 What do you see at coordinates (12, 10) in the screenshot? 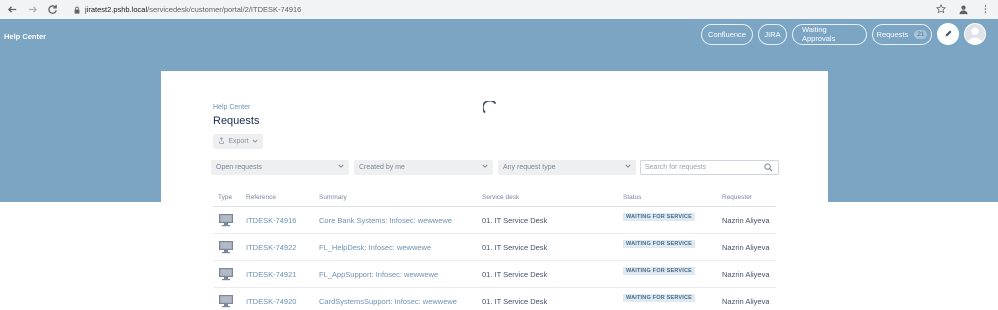
I see `back-icon` at bounding box center [12, 10].